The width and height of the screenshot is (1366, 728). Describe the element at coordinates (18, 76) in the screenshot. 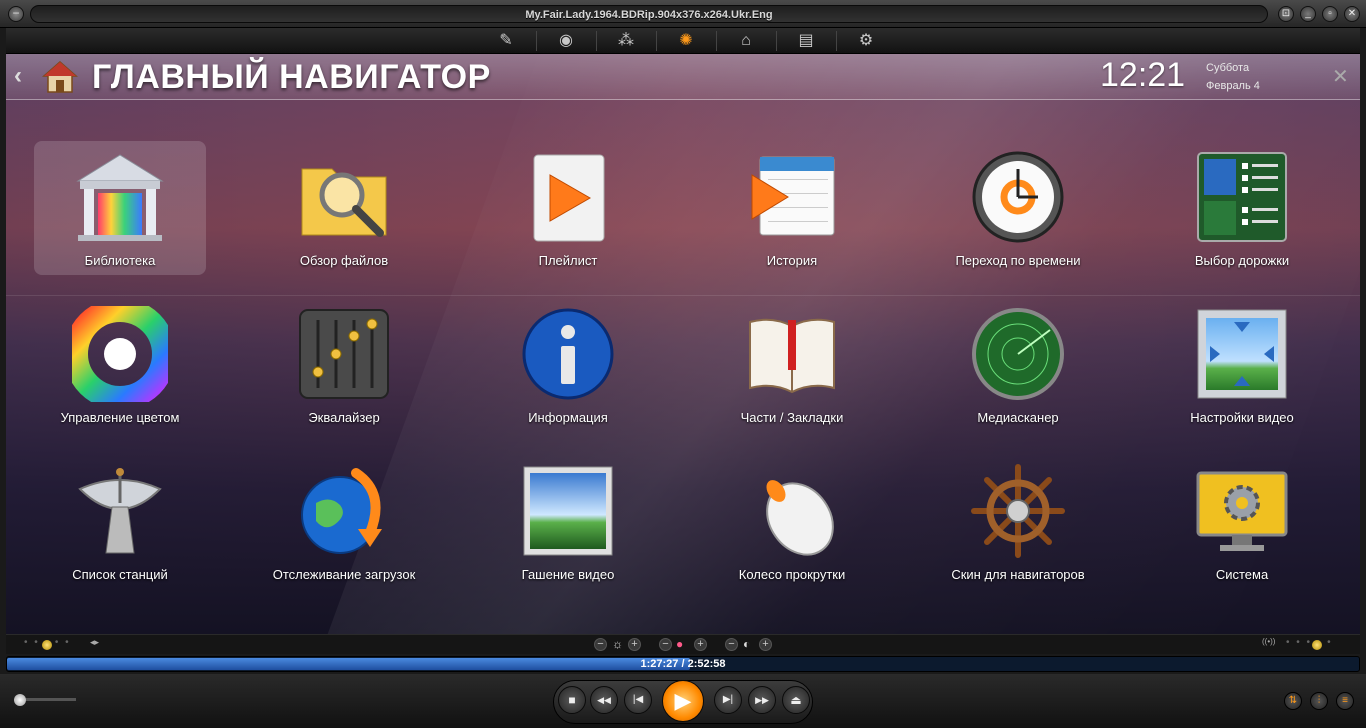

I see `back-button: ‹` at that location.